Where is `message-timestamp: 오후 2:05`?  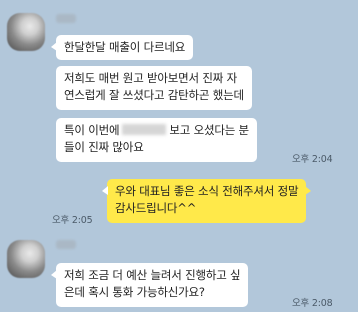
message-timestamp: 오후 2:05 is located at coordinates (72, 220).